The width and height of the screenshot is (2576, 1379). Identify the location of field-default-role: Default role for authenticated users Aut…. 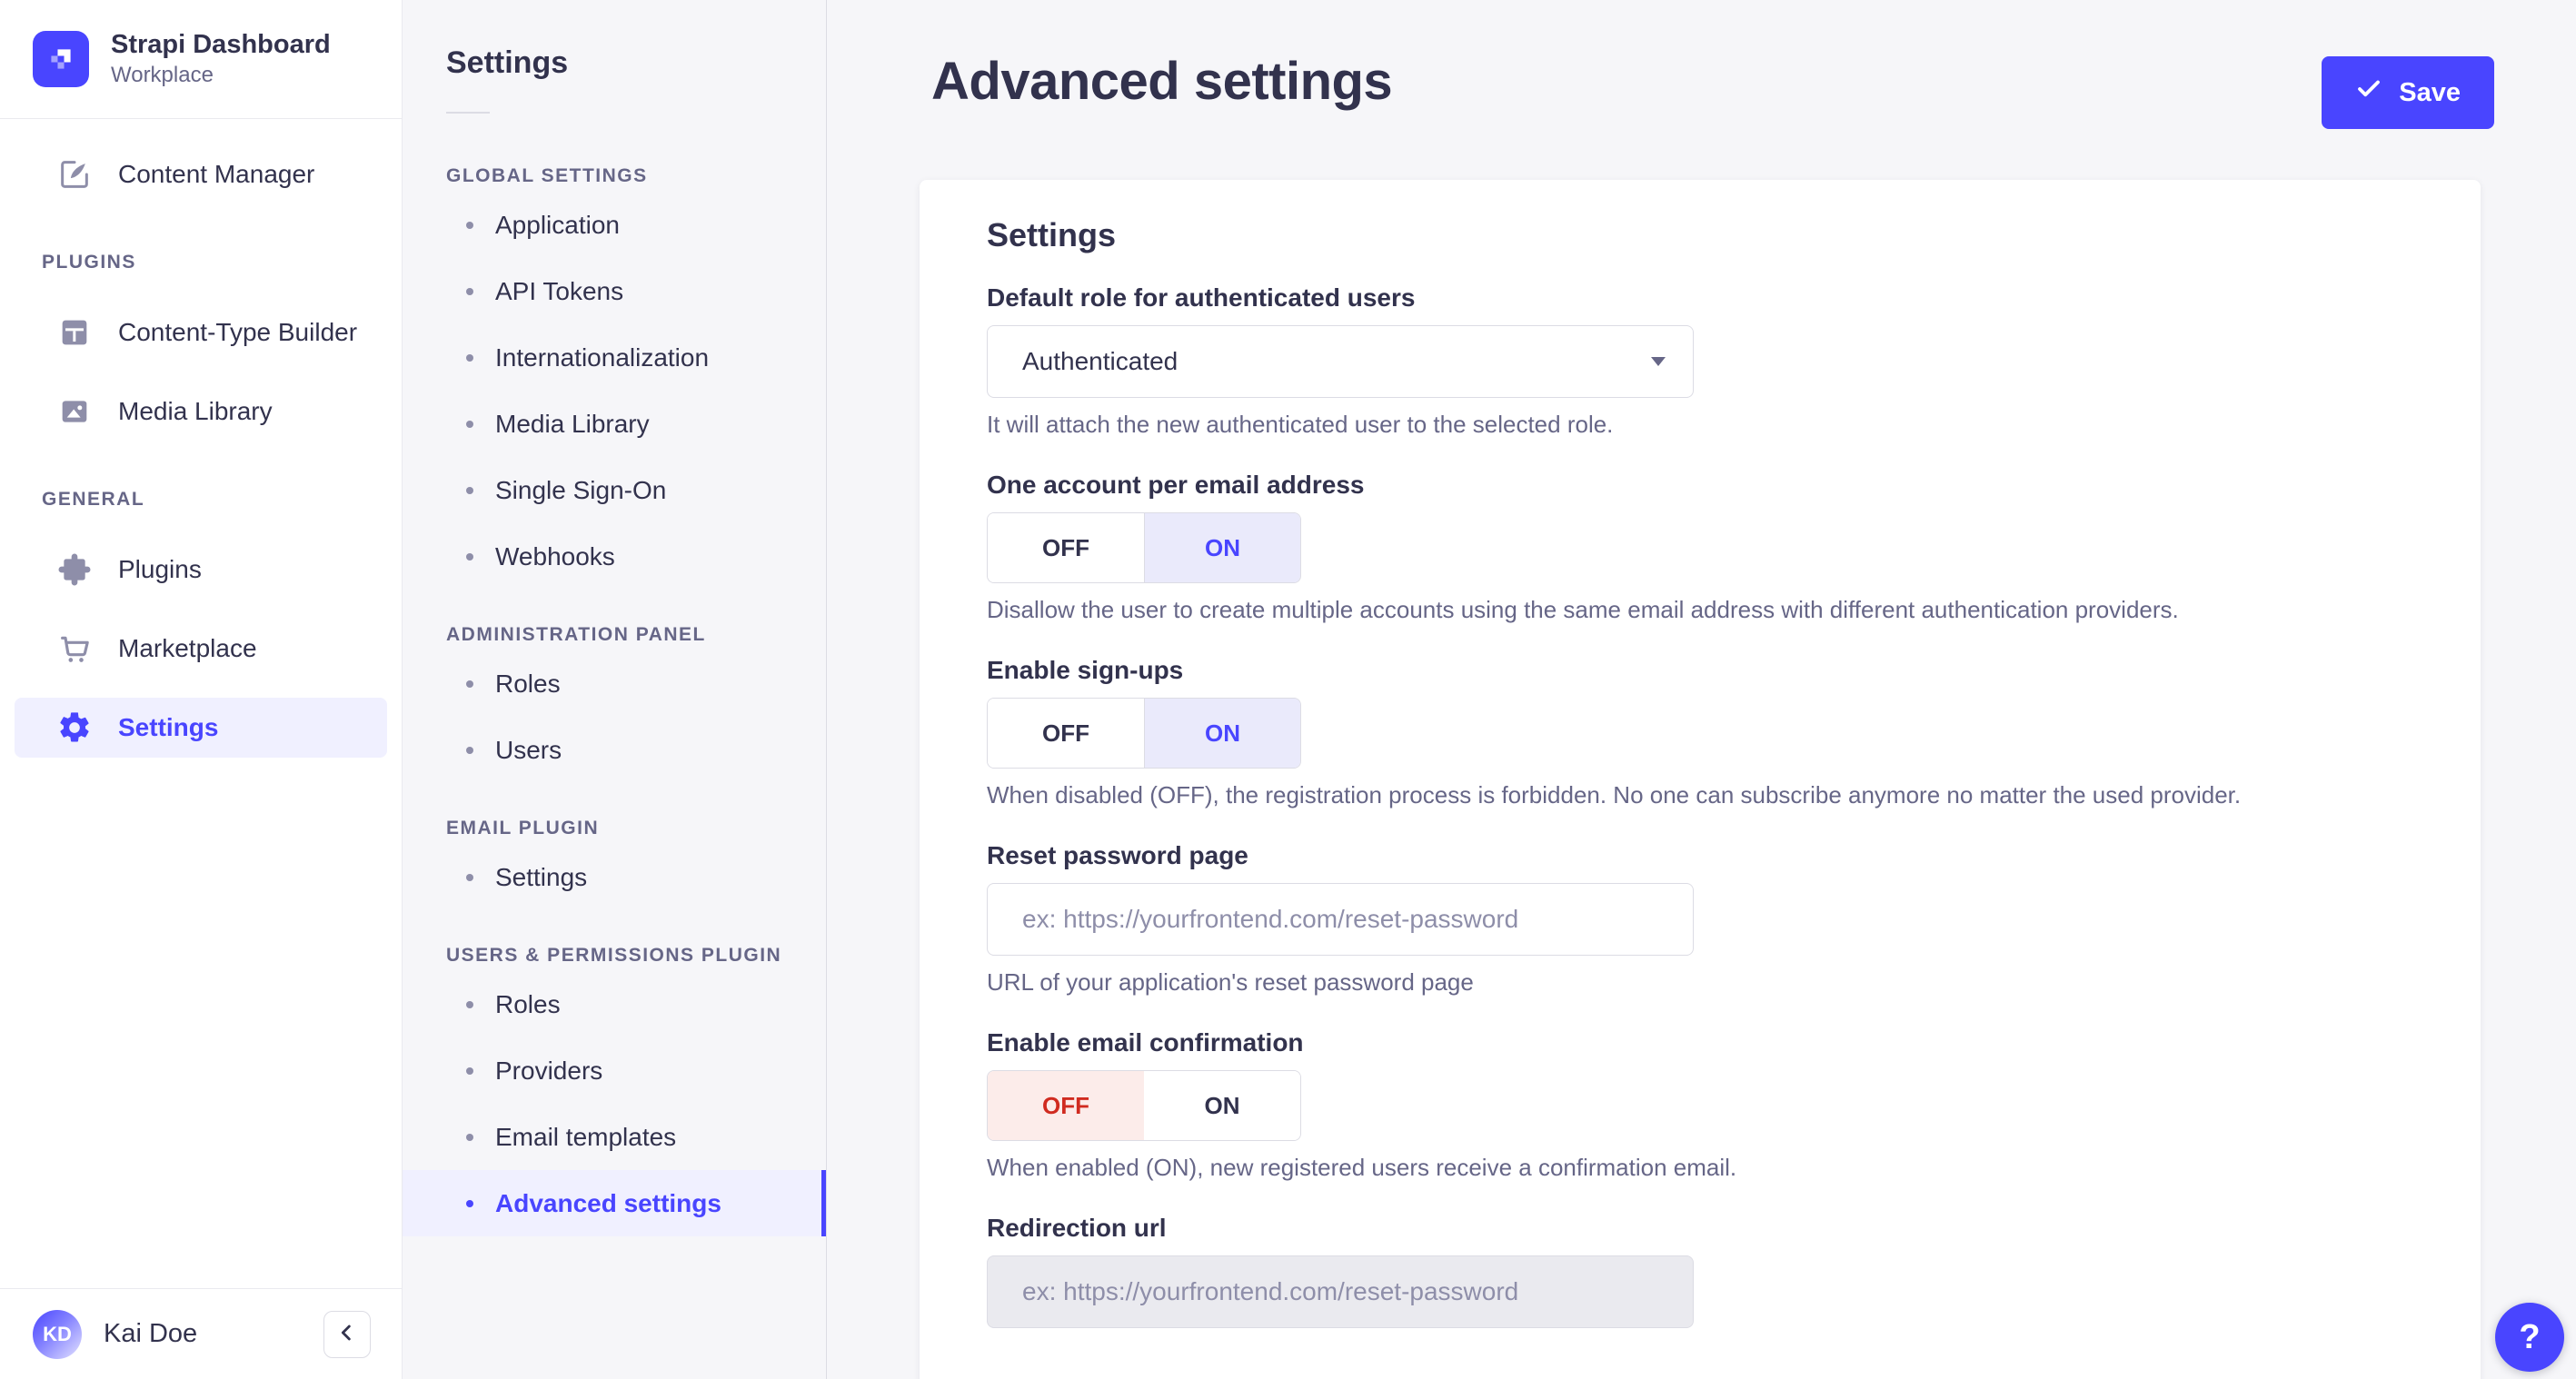
(1700, 361).